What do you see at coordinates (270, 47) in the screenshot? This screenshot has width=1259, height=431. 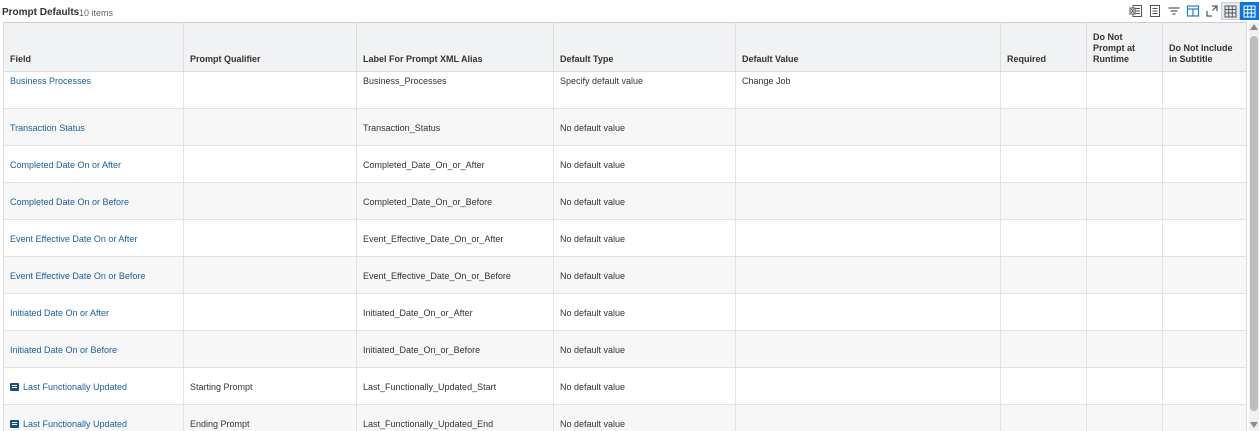 I see `column-header-prompt-qualifier: Prompt Qualifier` at bounding box center [270, 47].